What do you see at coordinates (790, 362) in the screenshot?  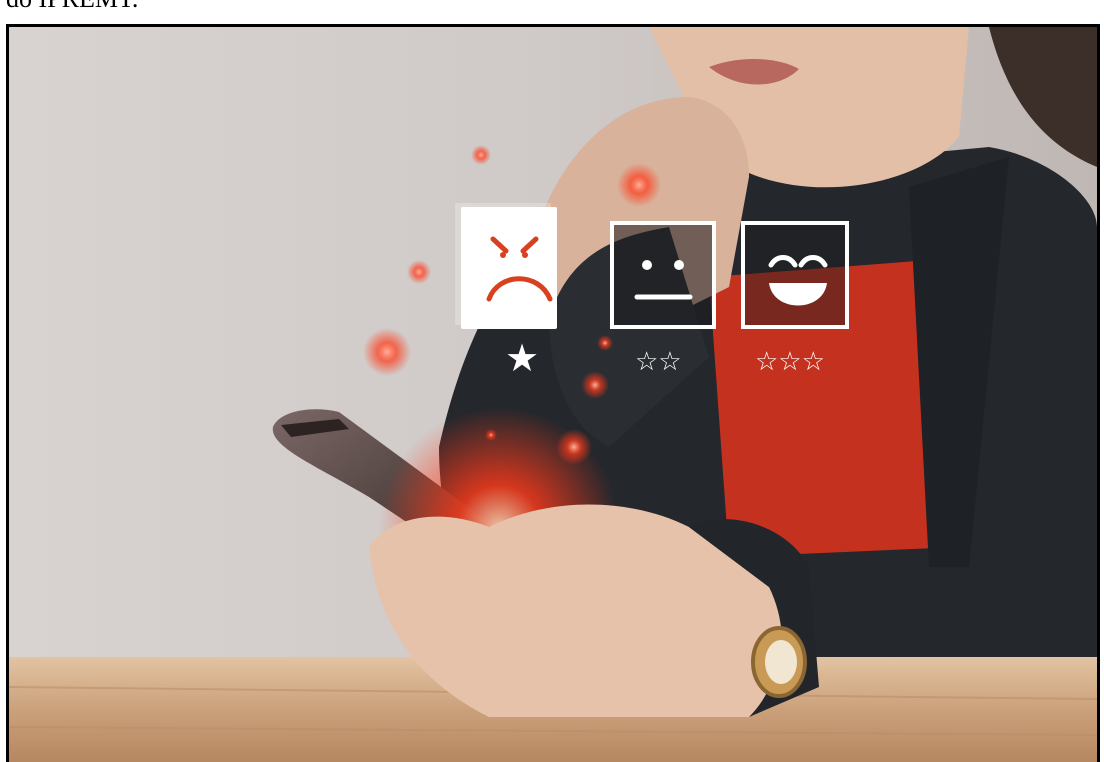 I see `three-star-rating-icon: ☆☆☆` at bounding box center [790, 362].